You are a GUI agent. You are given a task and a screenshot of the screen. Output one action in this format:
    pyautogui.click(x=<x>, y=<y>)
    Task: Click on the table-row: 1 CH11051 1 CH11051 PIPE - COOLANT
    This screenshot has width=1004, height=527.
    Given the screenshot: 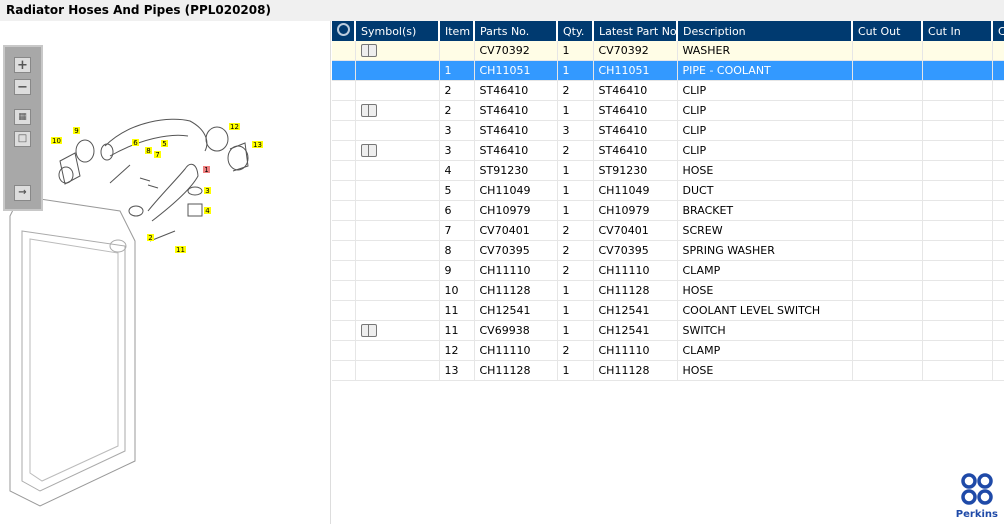 What is the action you would take?
    pyautogui.click(x=668, y=70)
    